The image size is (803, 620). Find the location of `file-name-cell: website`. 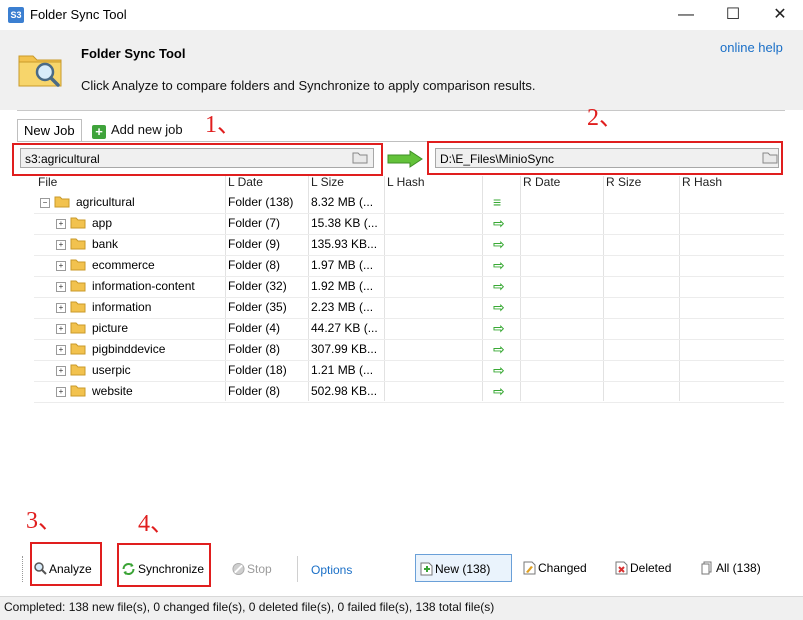

file-name-cell: website is located at coordinates (112, 391).